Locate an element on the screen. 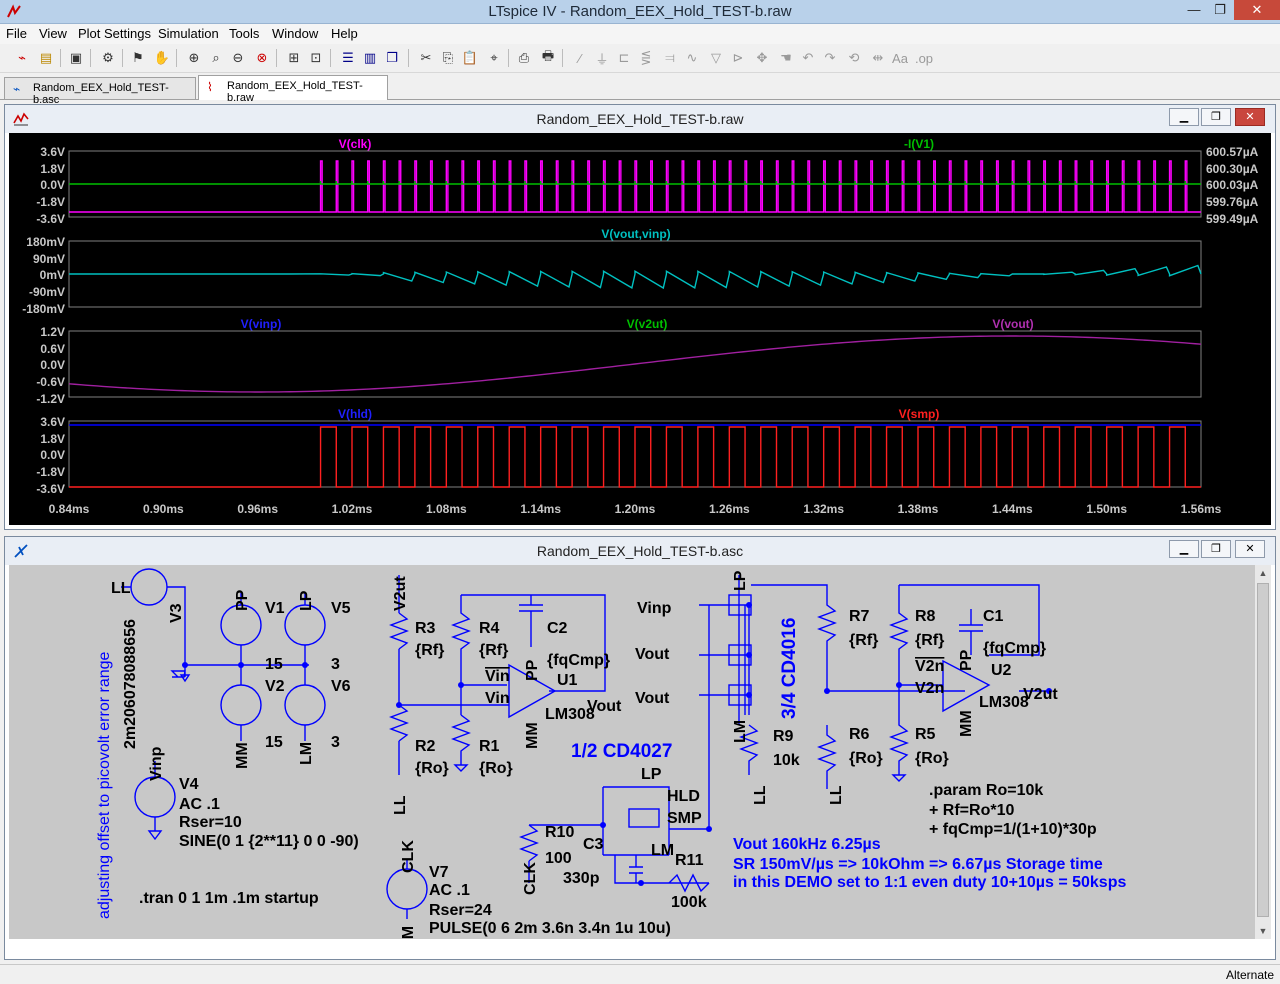  scroll-down-icon: ▼ is located at coordinates (1263, 931).